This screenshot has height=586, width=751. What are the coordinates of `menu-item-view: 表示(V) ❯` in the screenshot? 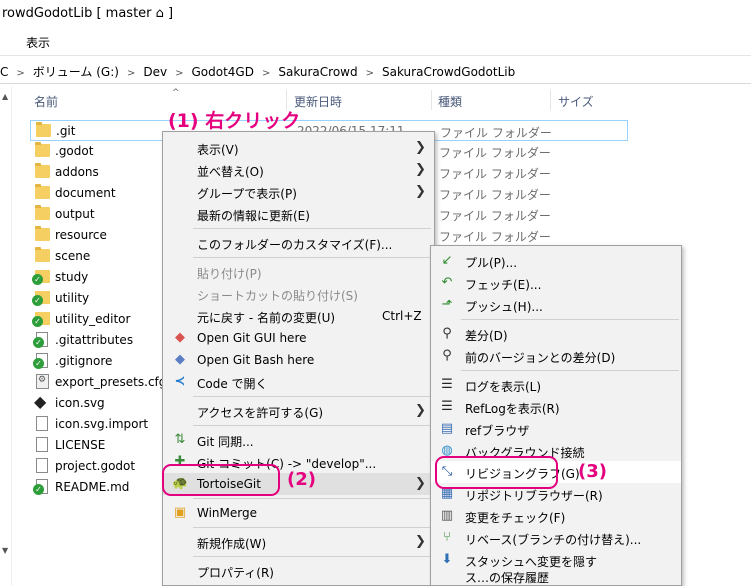 It's located at (298, 148).